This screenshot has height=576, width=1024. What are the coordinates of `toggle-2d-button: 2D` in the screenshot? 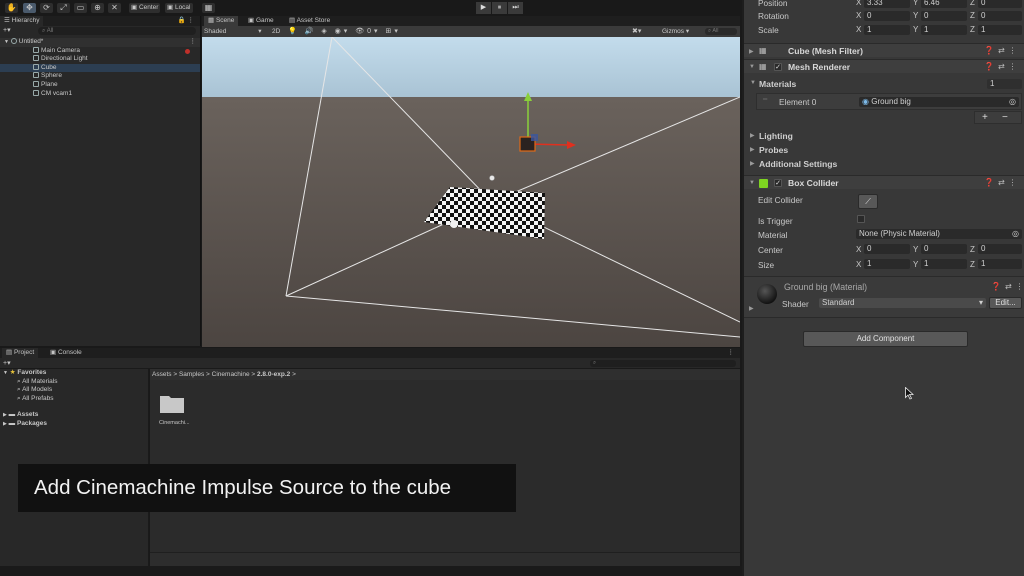 It's located at (276, 31).